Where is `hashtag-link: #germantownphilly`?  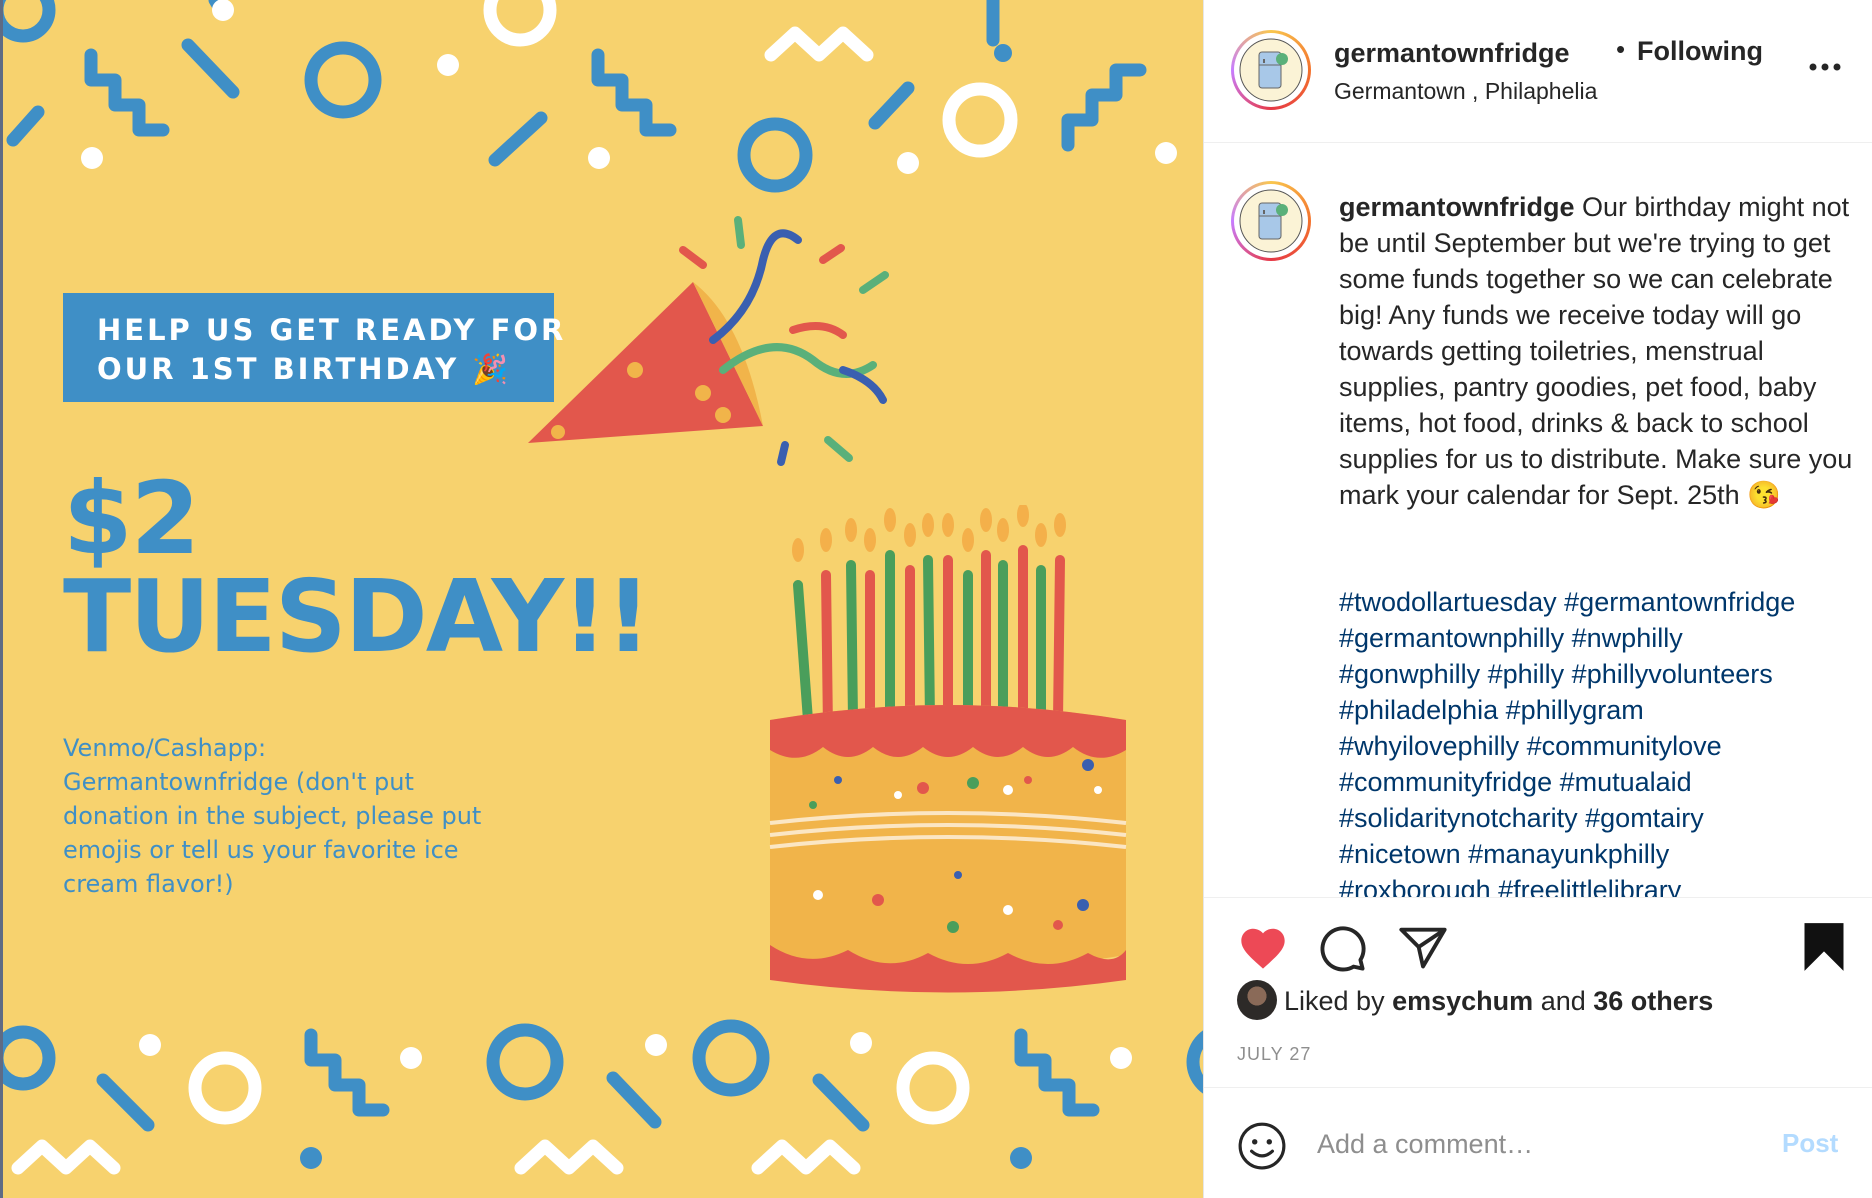
hashtag-link: #germantownphilly is located at coordinates (1451, 638).